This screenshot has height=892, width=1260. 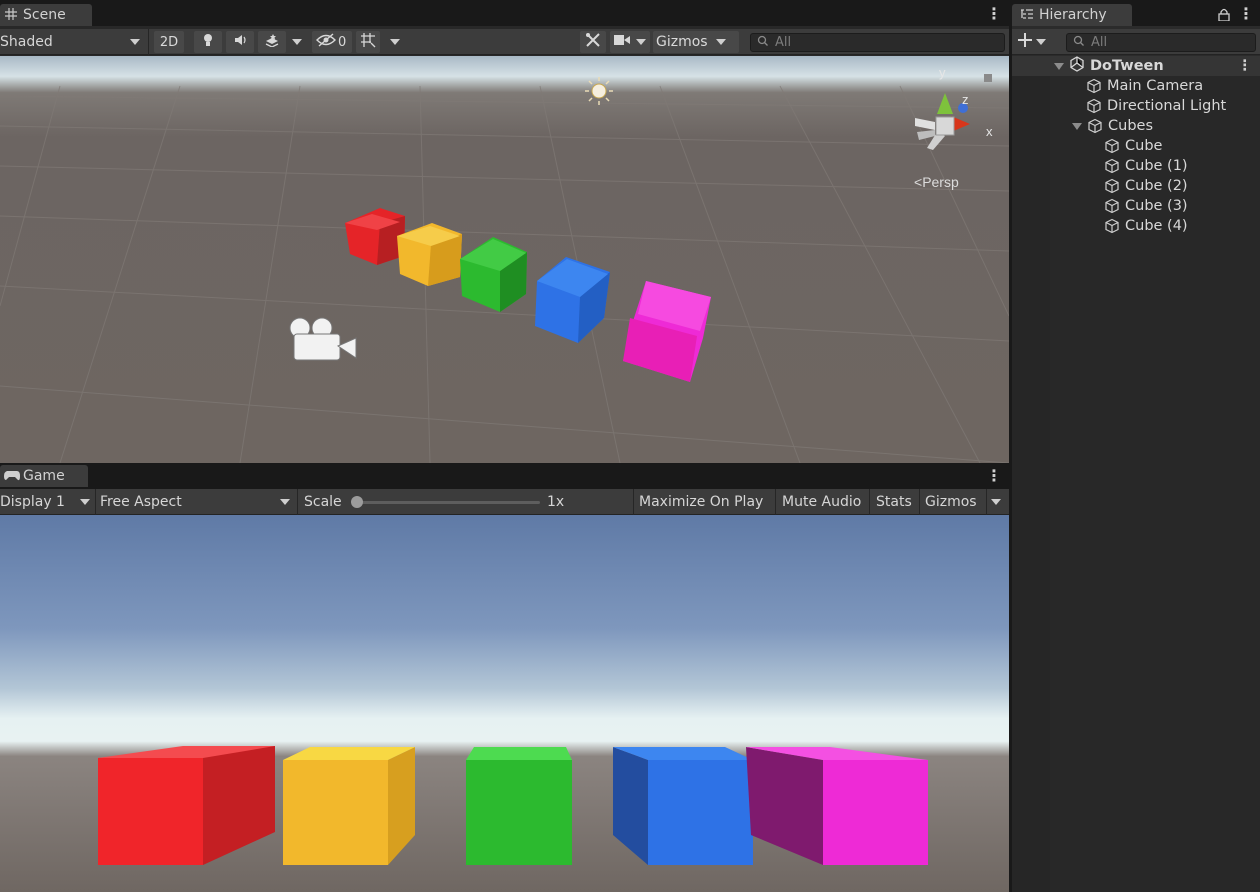 I want to click on tab-hierarchy: Hierarchy, so click(x=1072, y=15).